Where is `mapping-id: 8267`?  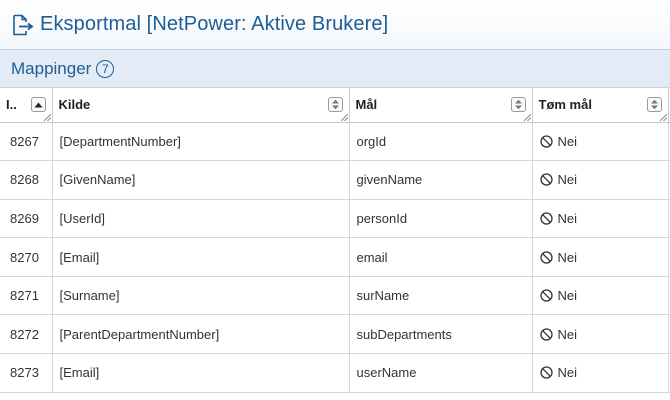
mapping-id: 8267 is located at coordinates (26, 142).